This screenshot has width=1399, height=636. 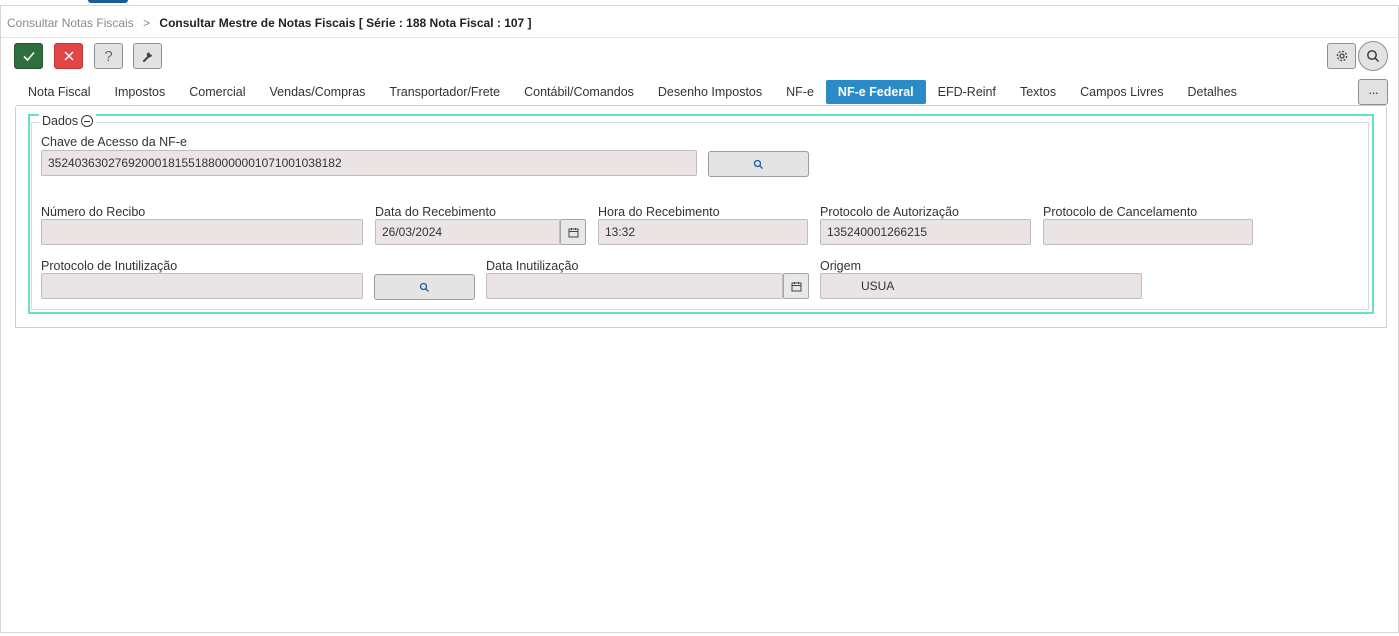 What do you see at coordinates (981, 286) in the screenshot?
I see `origem-field: USUA` at bounding box center [981, 286].